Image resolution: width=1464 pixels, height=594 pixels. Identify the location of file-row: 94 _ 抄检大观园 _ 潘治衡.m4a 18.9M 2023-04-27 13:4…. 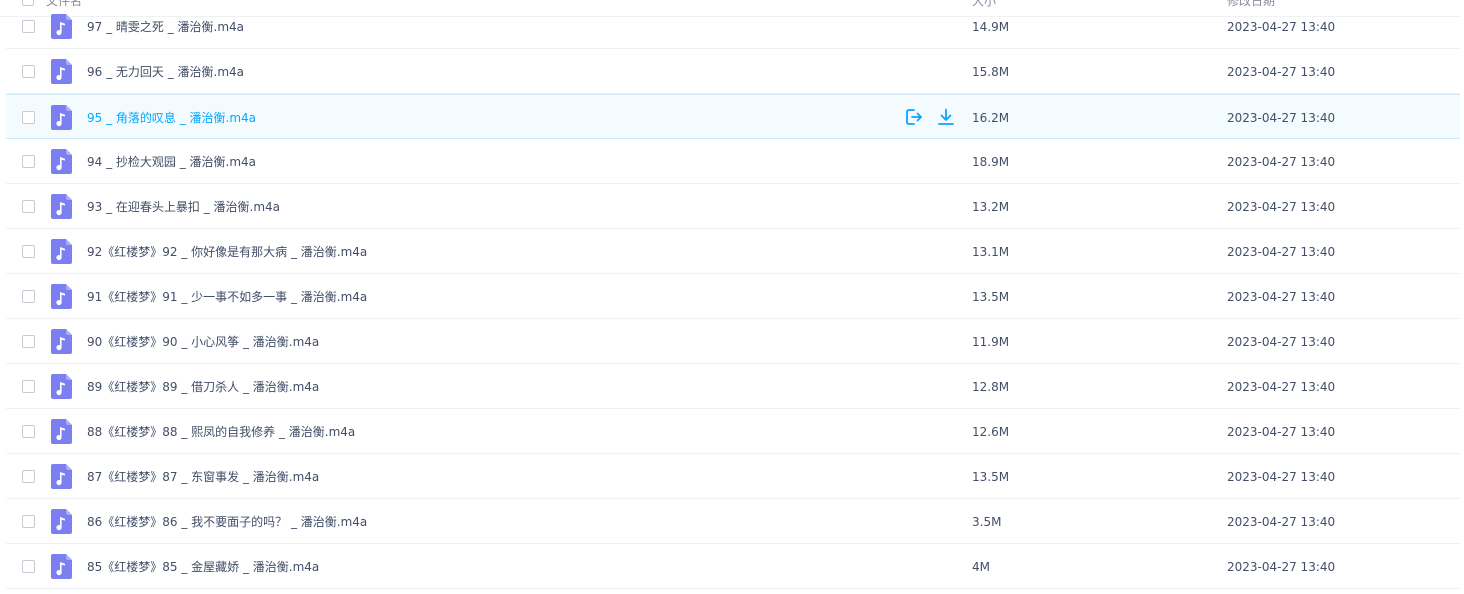
(735, 161).